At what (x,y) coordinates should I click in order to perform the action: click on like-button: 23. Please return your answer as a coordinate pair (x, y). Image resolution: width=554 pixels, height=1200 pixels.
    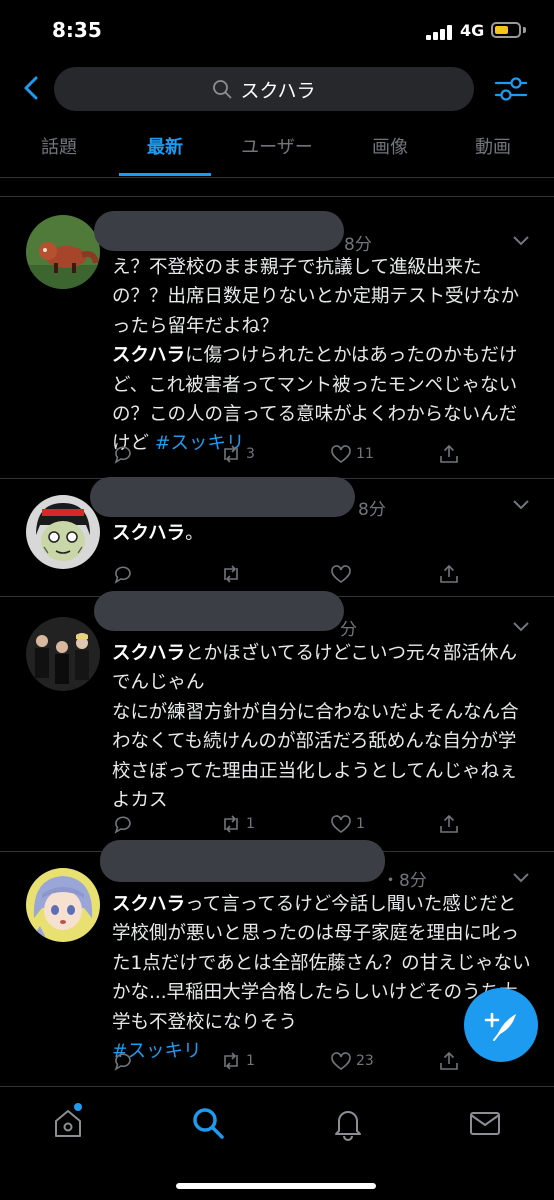
    Looking at the image, I should click on (352, 1061).